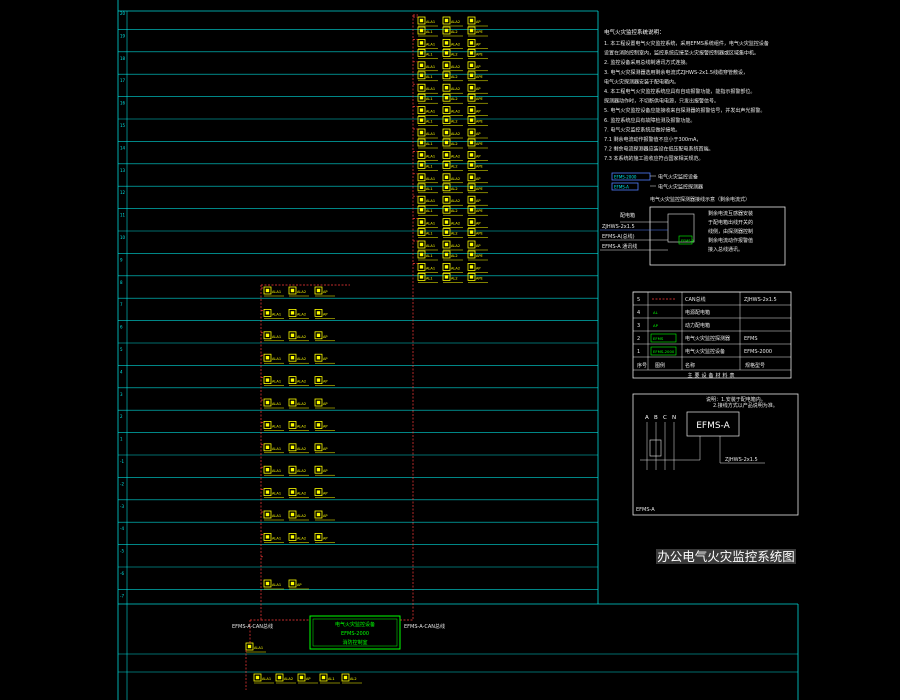 The image size is (900, 700). I want to click on materials-row: 2 EFMS 电气火灾监控探测器 EFMS, so click(697, 338).